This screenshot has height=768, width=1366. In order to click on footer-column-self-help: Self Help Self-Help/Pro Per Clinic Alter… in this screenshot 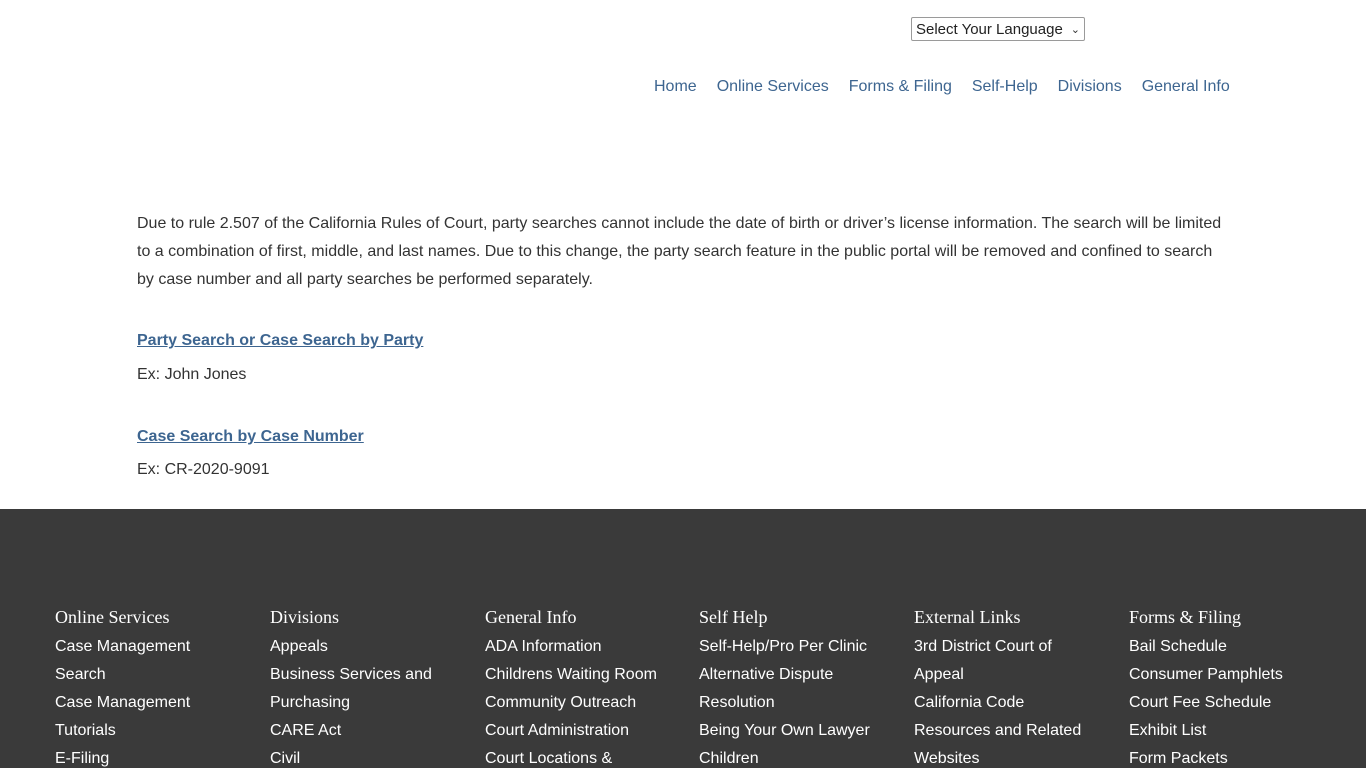, I will do `click(801, 686)`.